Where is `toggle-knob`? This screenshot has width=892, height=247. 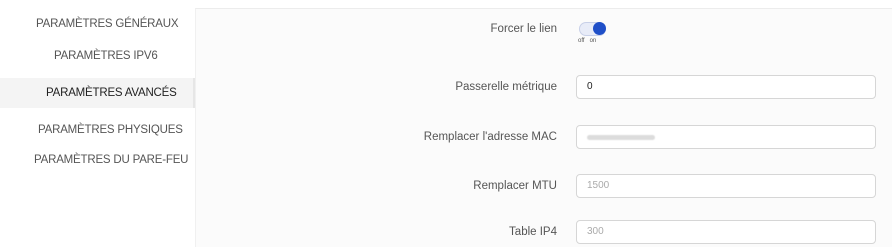 toggle-knob is located at coordinates (599, 28).